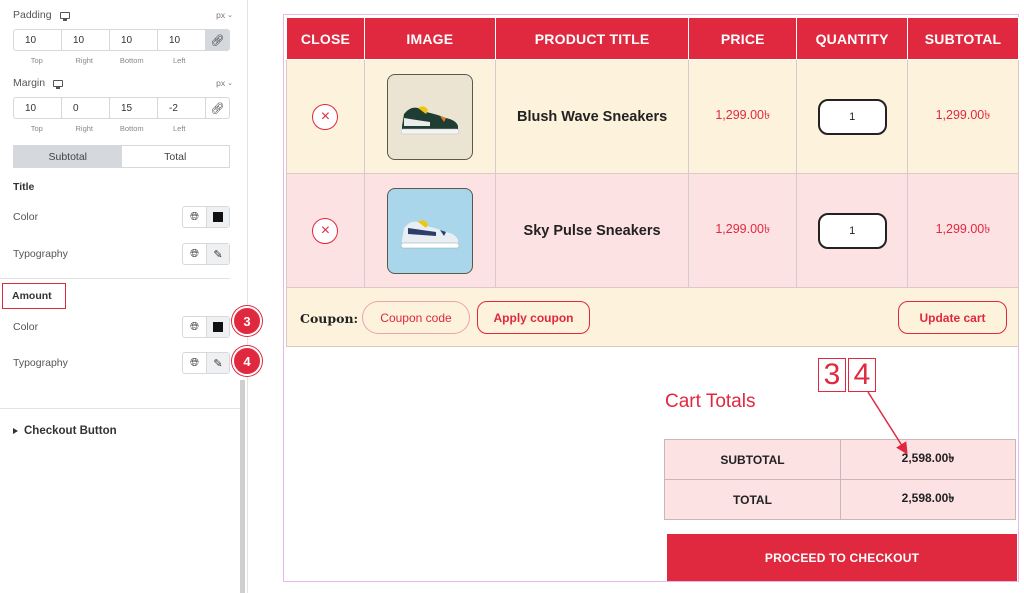 The width and height of the screenshot is (1024, 593). I want to click on amount-typography-row: Typography 🌐︎ ✎, so click(121, 363).